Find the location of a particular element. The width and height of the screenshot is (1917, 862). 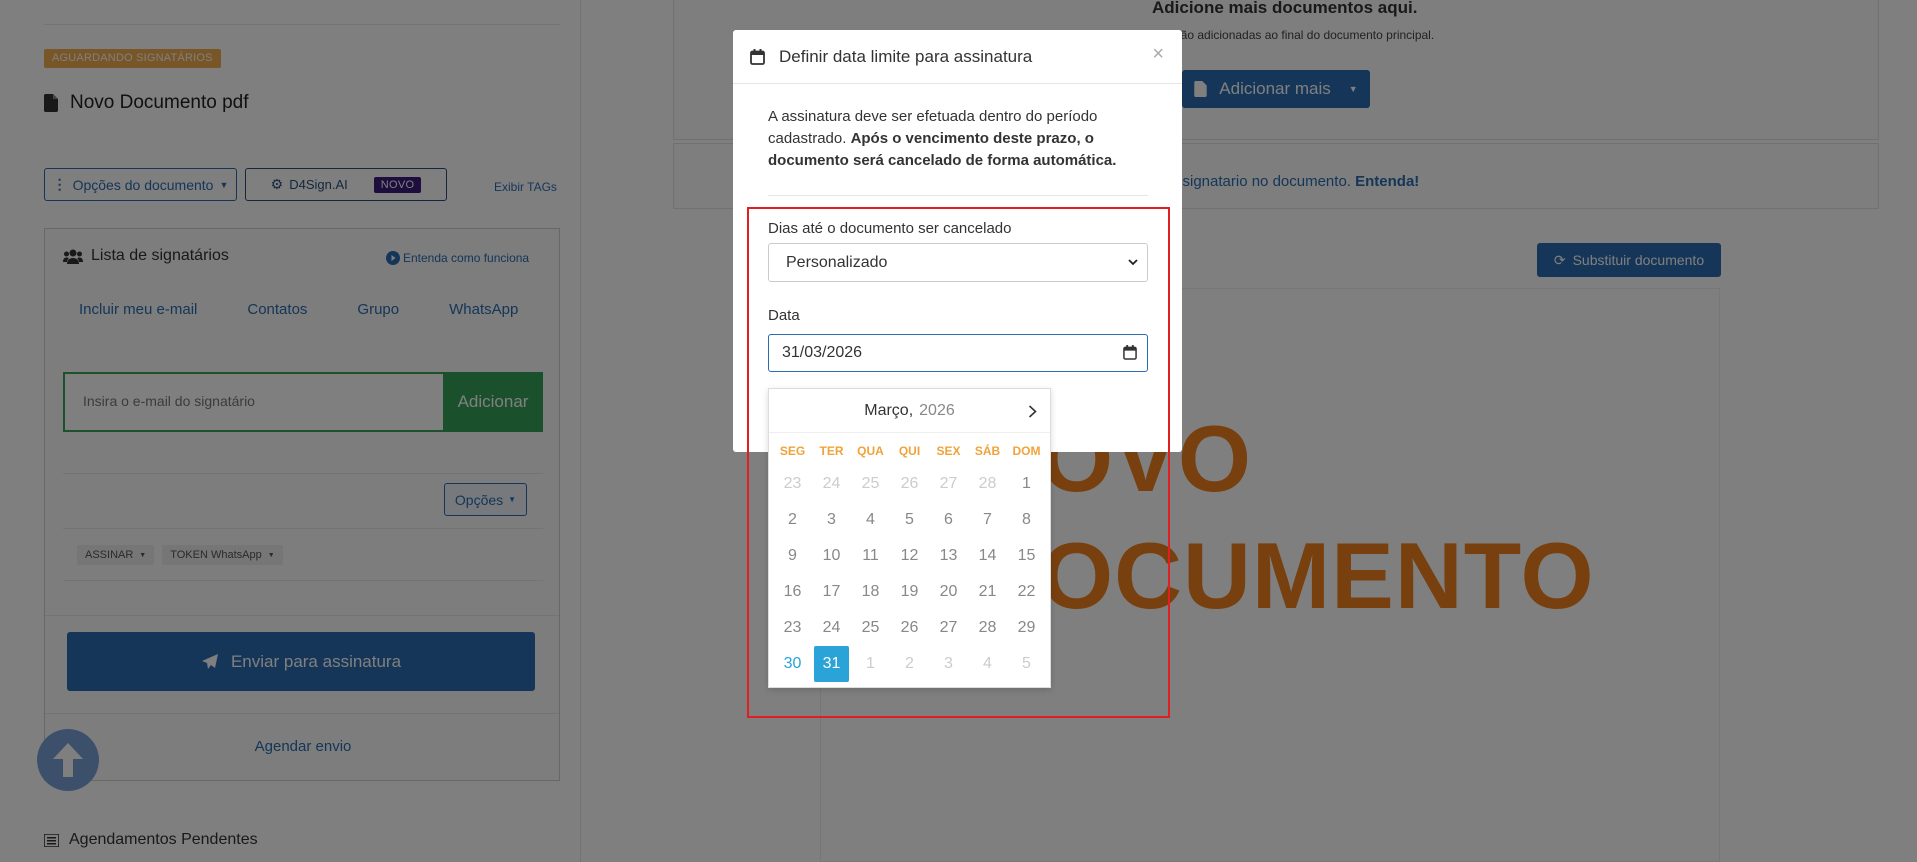

close-icon: × is located at coordinates (1158, 54).